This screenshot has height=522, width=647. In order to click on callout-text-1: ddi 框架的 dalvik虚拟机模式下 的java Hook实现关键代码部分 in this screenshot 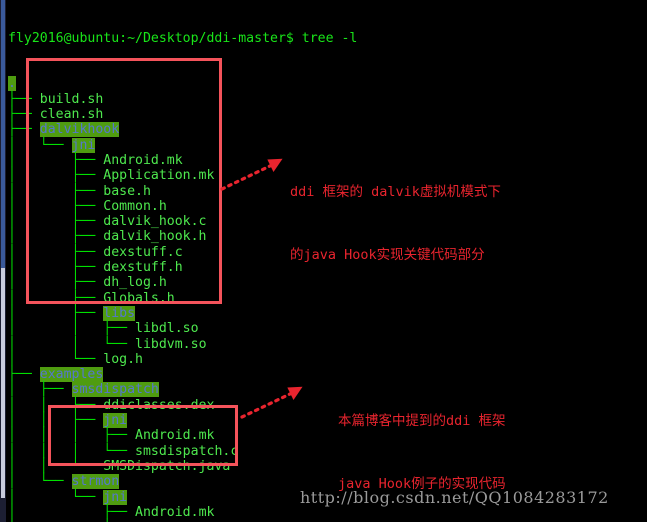, I will do `click(395, 224)`.